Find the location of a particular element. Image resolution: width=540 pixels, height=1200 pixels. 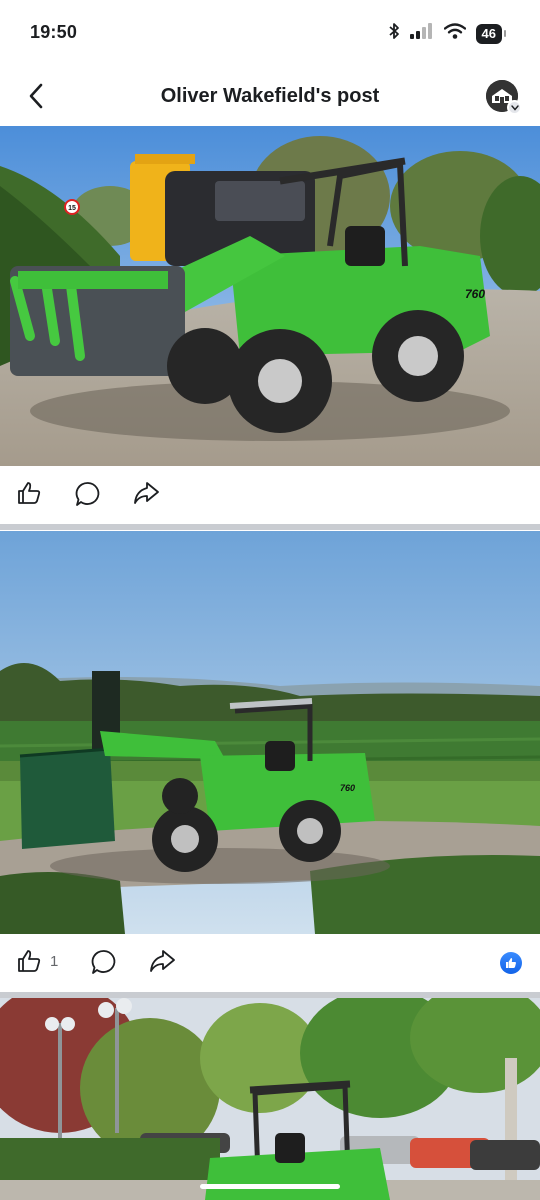

header: Oliver Wakefield's post is located at coordinates (270, 96).